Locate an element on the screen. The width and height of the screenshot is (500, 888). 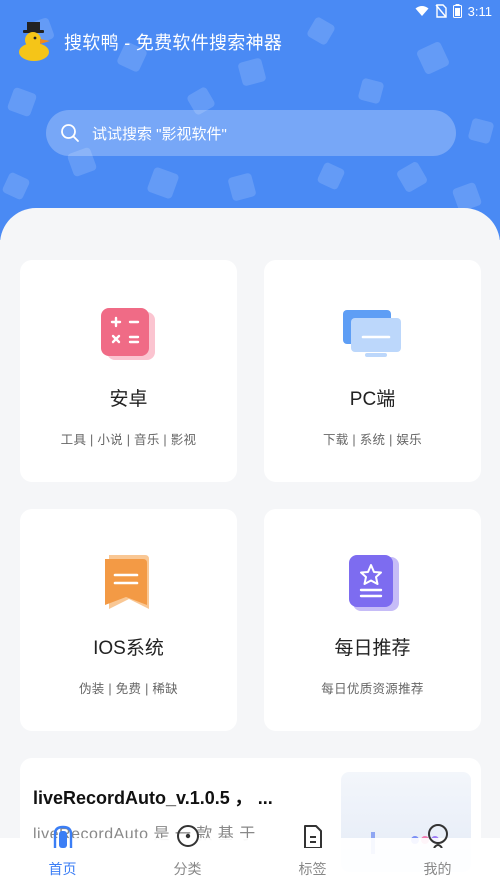
status-time: 3:11 is located at coordinates (479, 11).